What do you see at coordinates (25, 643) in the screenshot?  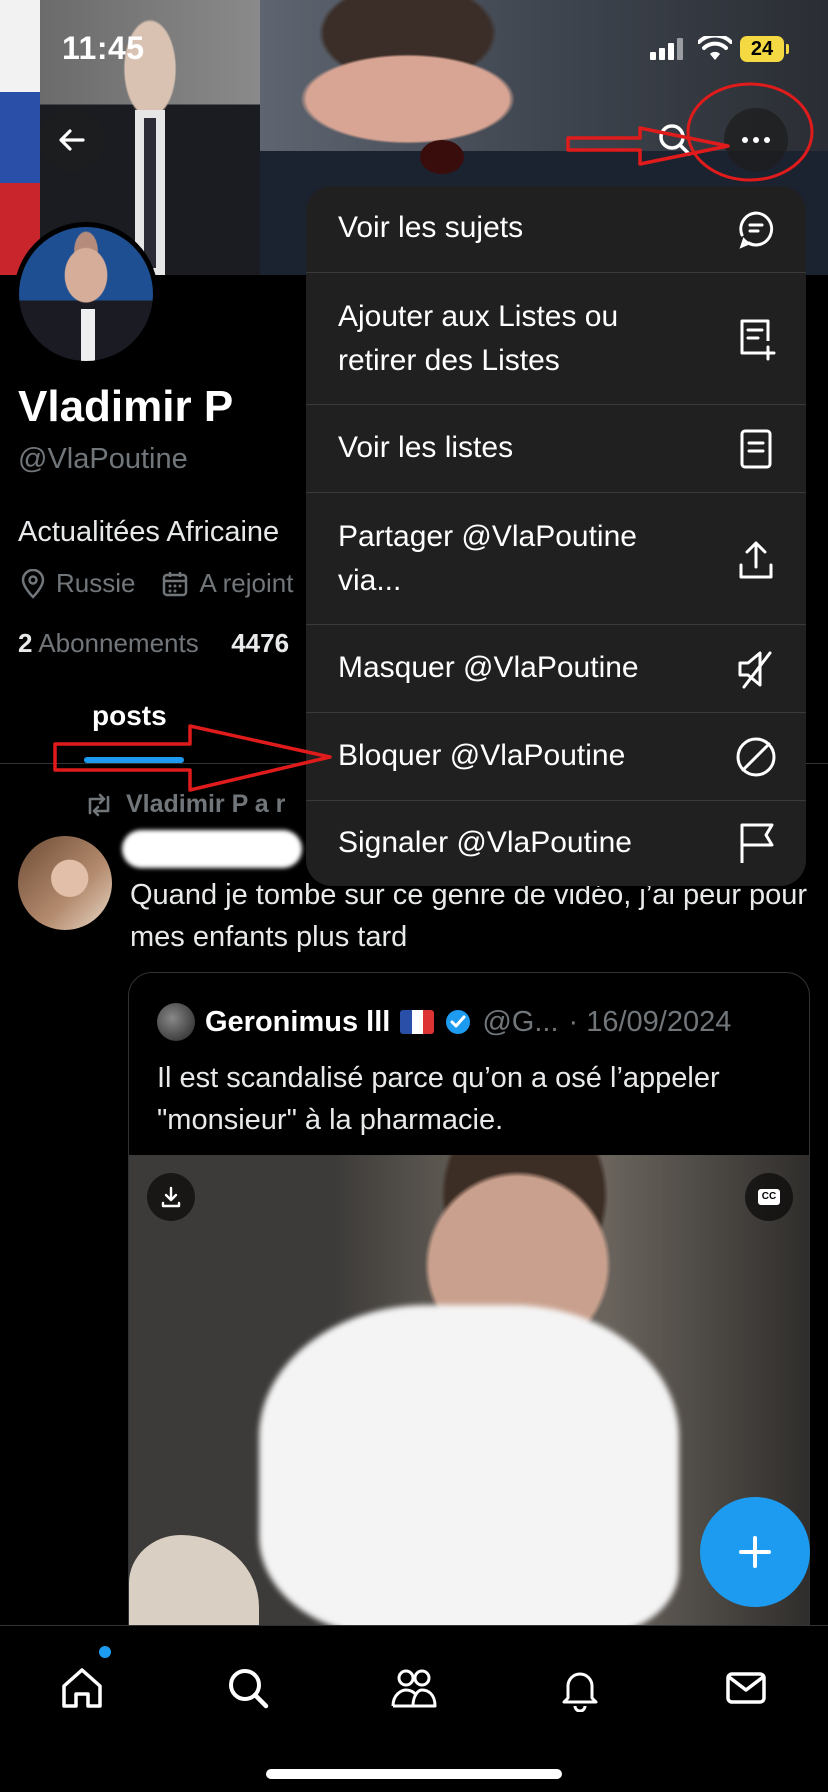 I see `following-count: 2` at bounding box center [25, 643].